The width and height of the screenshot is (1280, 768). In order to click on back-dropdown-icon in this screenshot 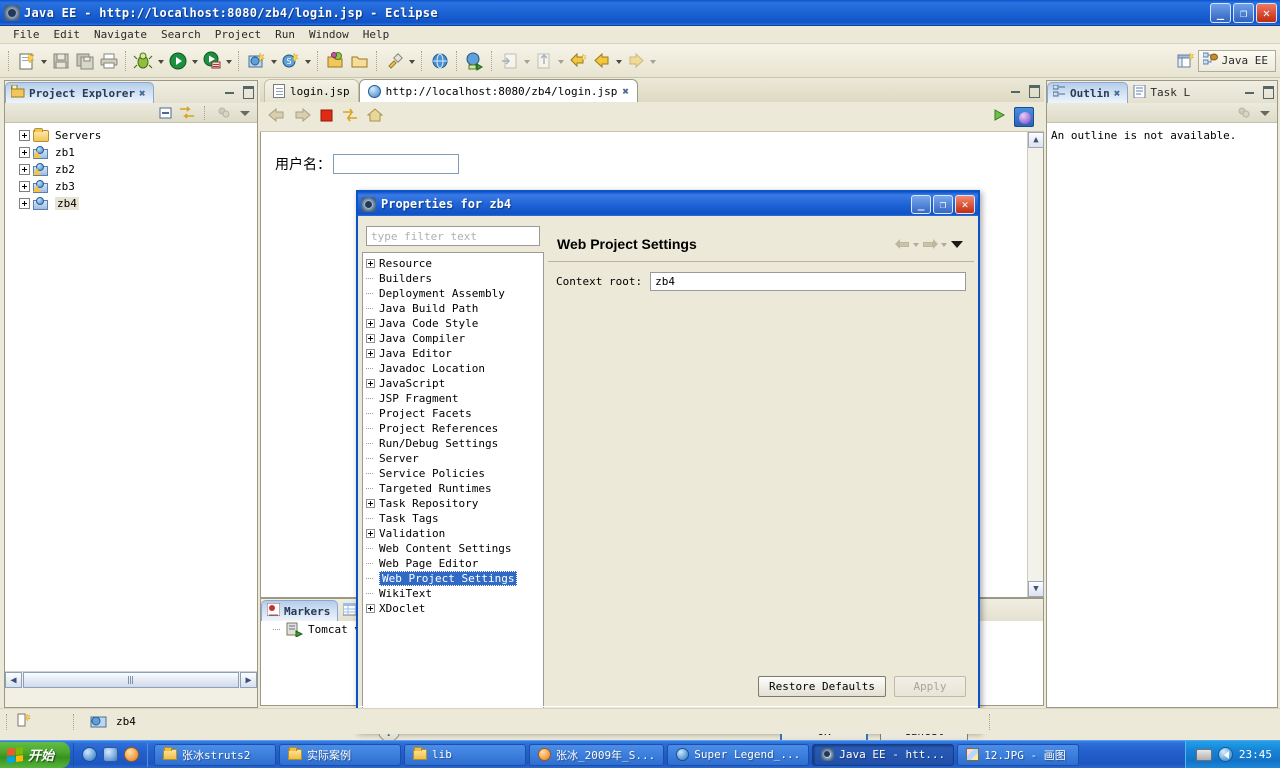, I will do `click(916, 244)`.